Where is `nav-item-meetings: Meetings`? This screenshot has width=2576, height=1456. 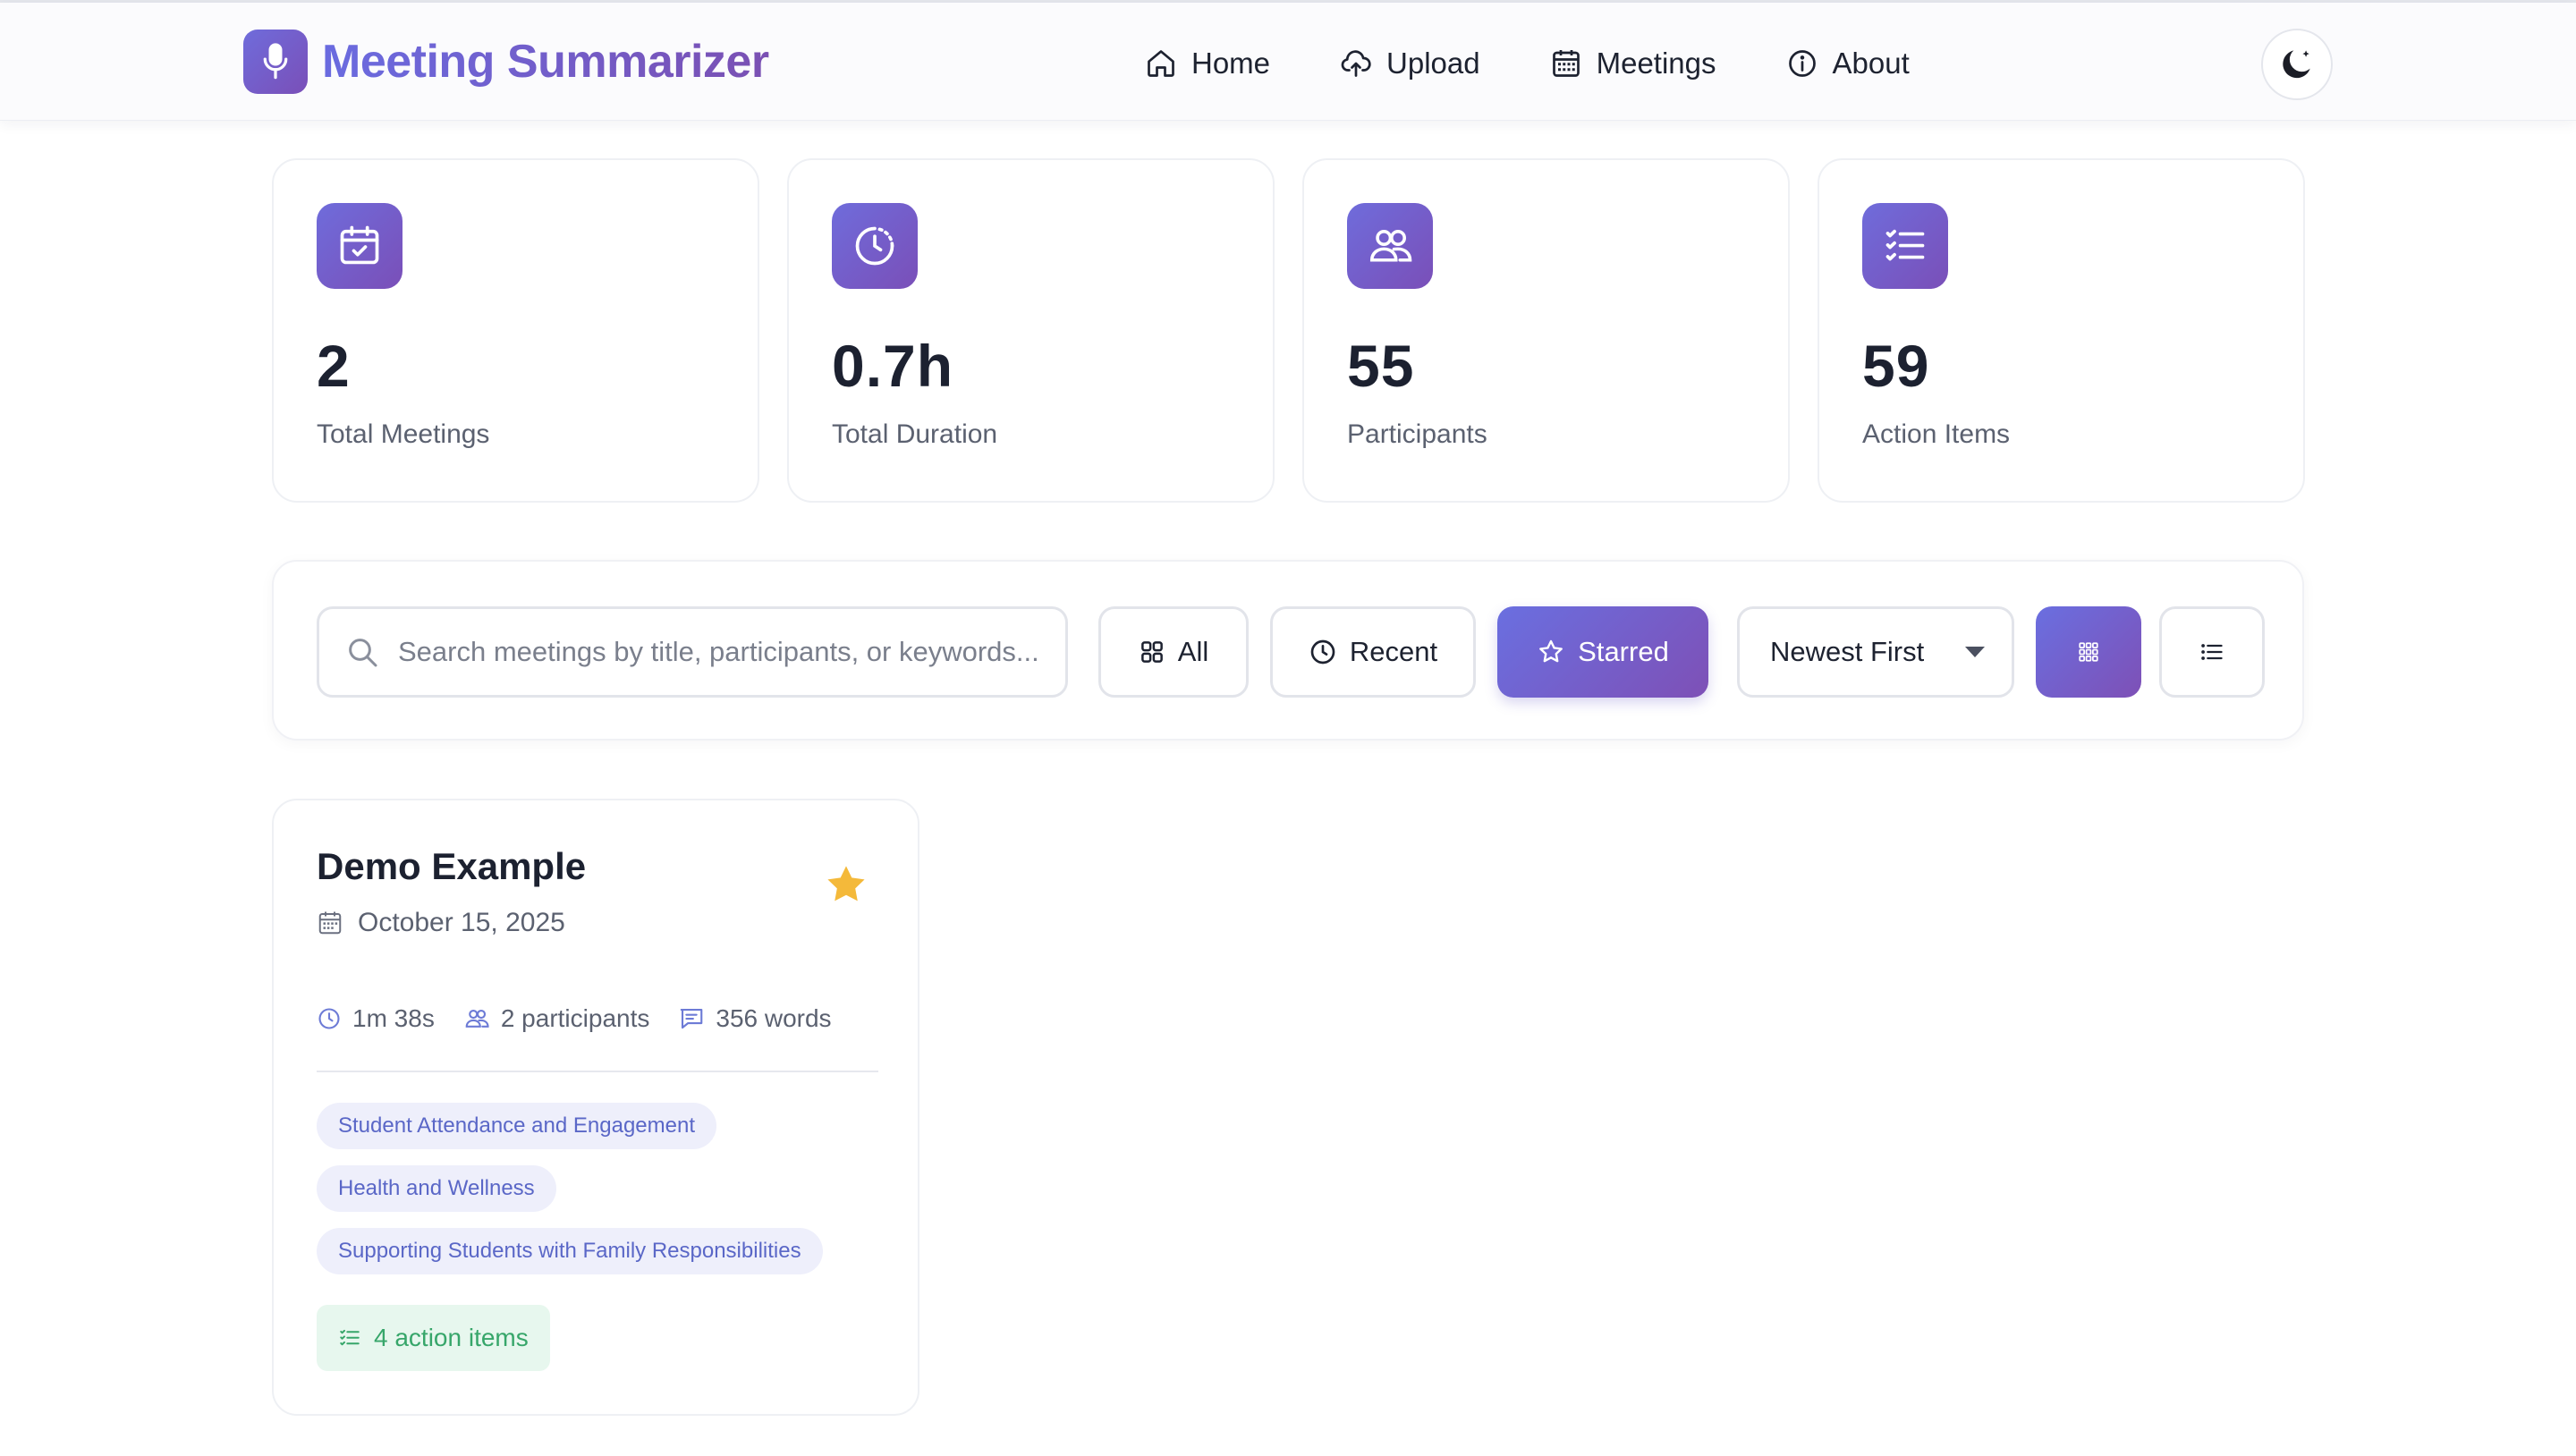
nav-item-meetings: Meetings is located at coordinates (1633, 64).